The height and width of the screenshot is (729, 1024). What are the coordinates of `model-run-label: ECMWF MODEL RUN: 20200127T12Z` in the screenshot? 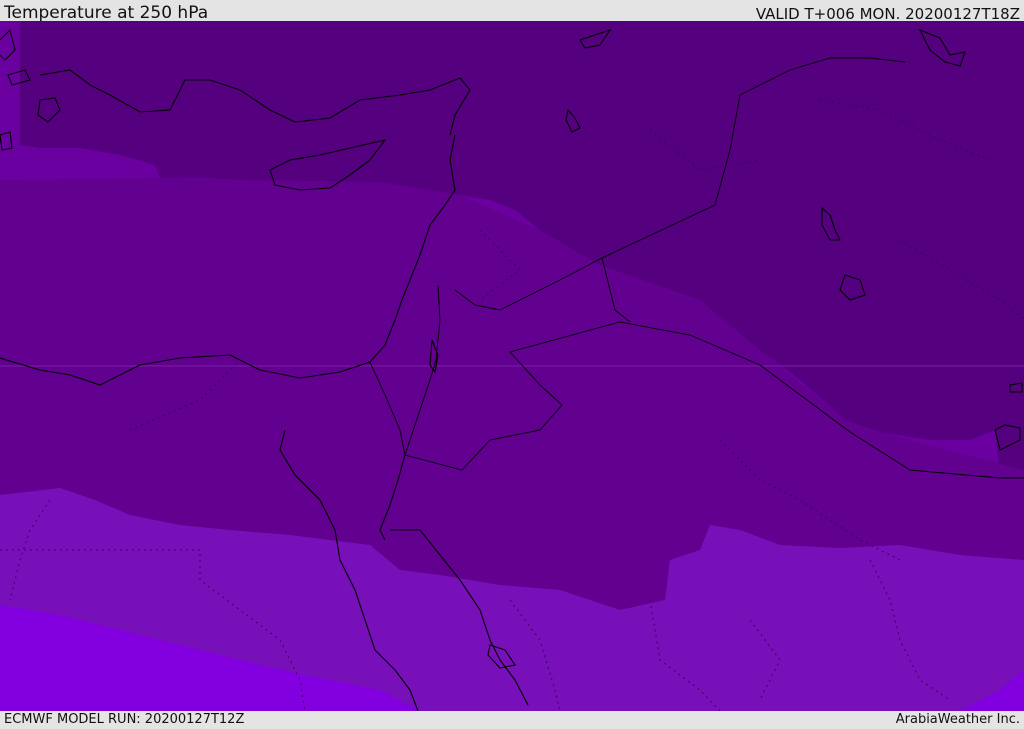 It's located at (124, 719).